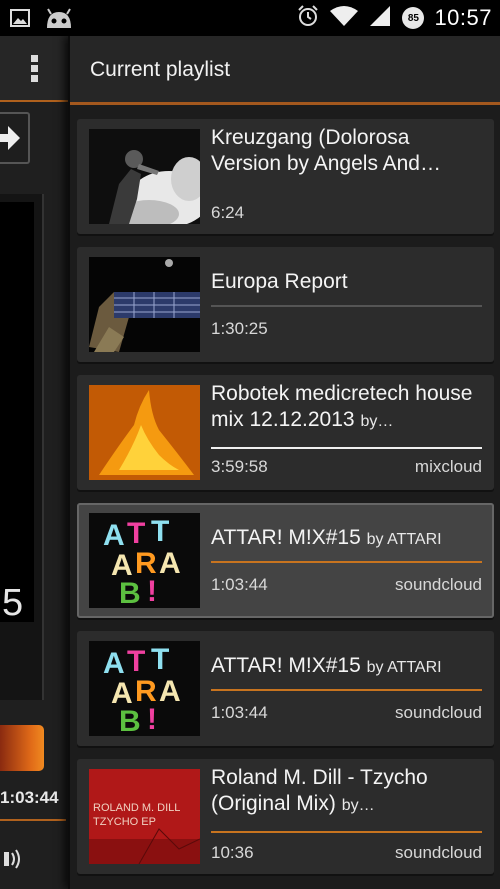 Image resolution: width=500 pixels, height=889 pixels. What do you see at coordinates (239, 466) in the screenshot?
I see `track-duration: 3:59:58` at bounding box center [239, 466].